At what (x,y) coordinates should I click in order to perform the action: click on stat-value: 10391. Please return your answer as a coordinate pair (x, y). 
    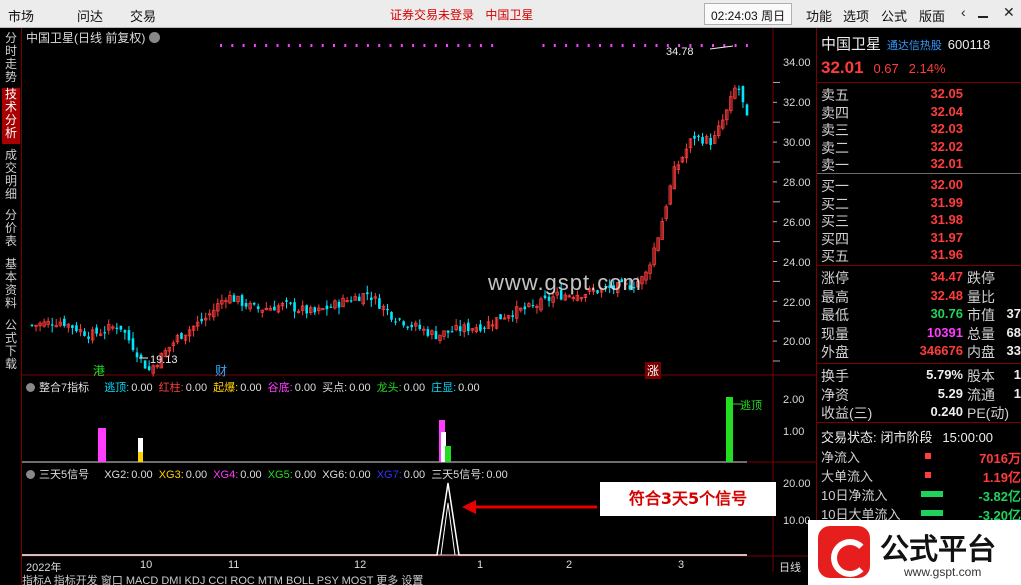
    Looking at the image, I should click on (944, 332).